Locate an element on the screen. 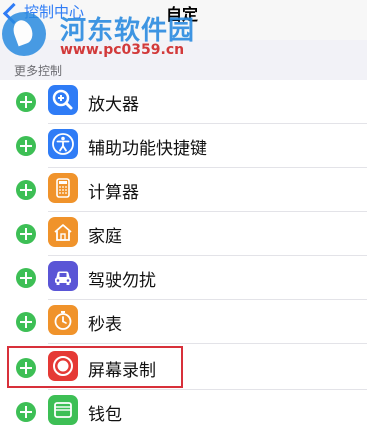  item-label: 钱包 is located at coordinates (105, 415).